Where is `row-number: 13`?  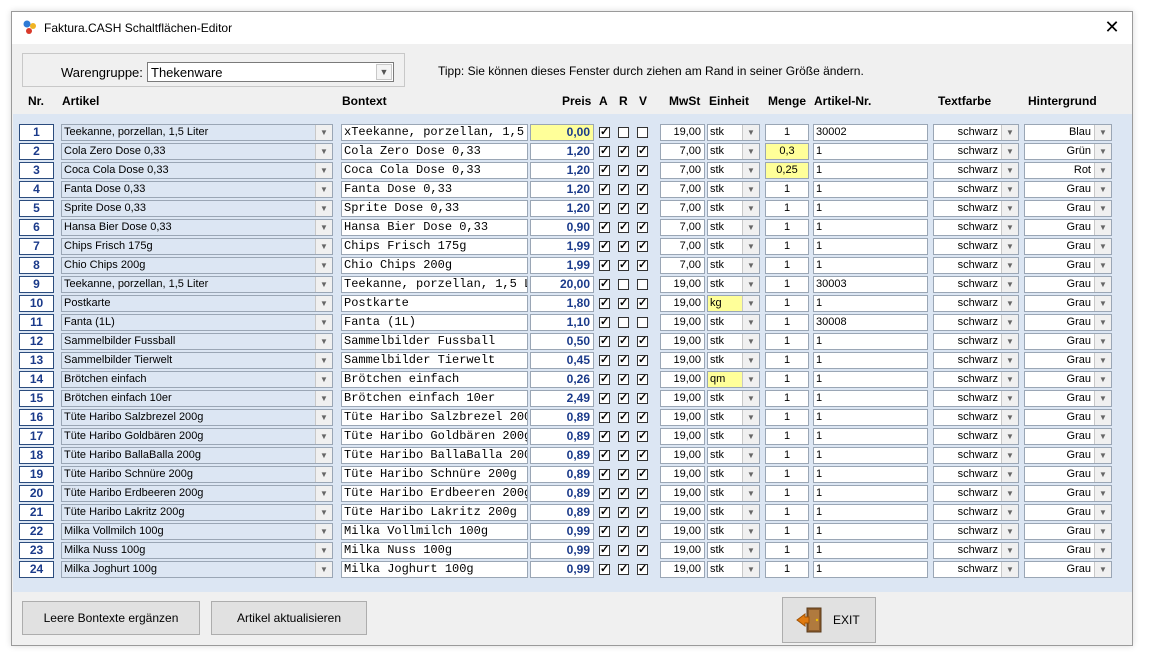
row-number: 13 is located at coordinates (36, 360).